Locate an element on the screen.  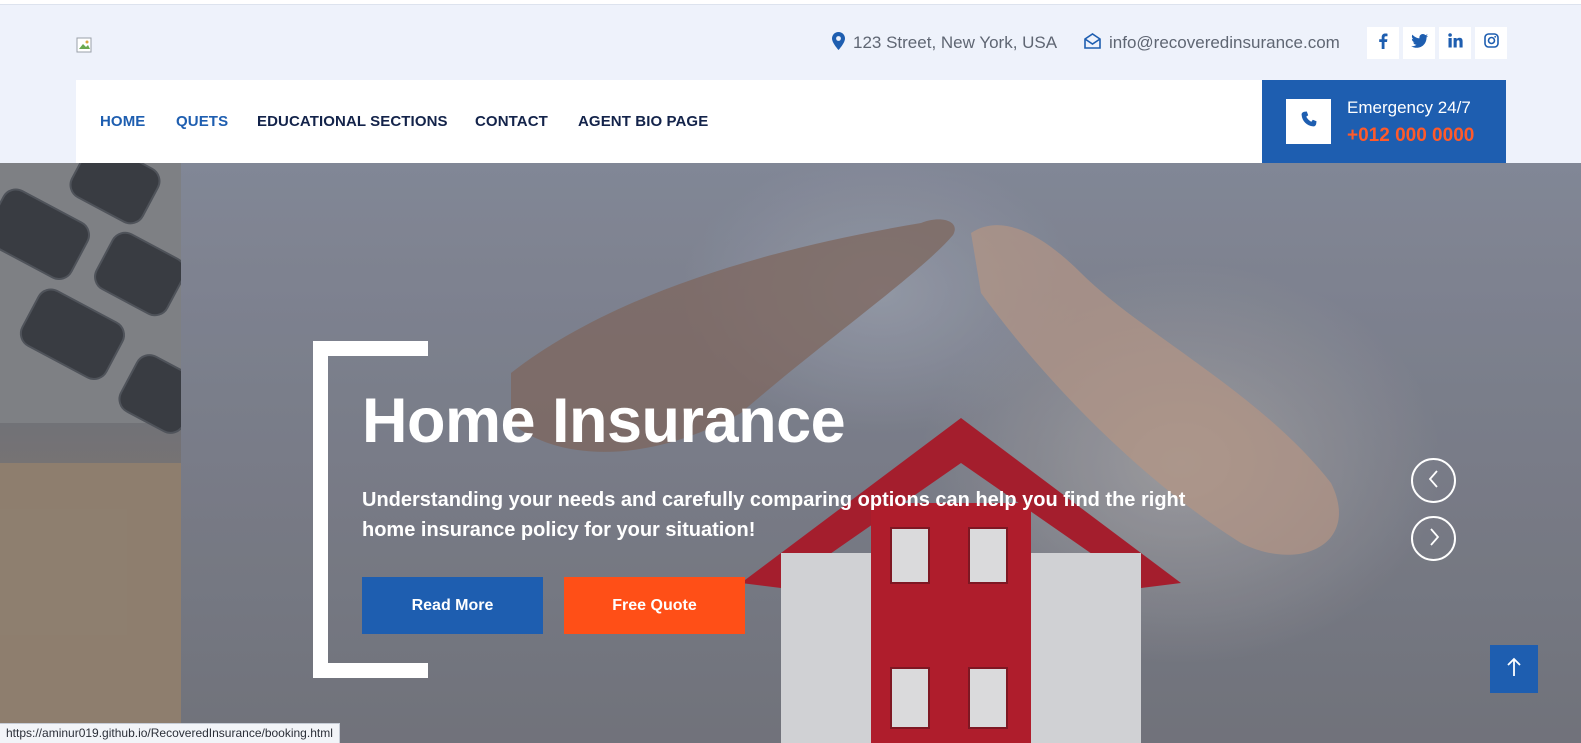
linkedin-icon is located at coordinates (1455, 43).